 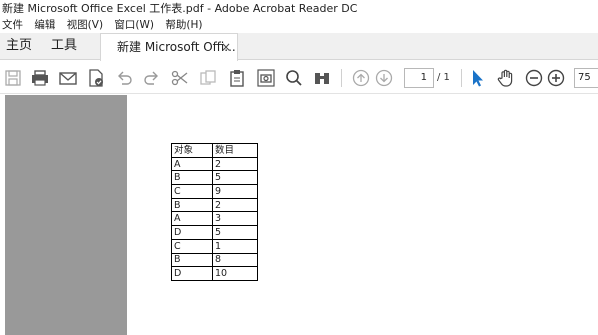 I want to click on table-row: B2, so click(x=214, y=205).